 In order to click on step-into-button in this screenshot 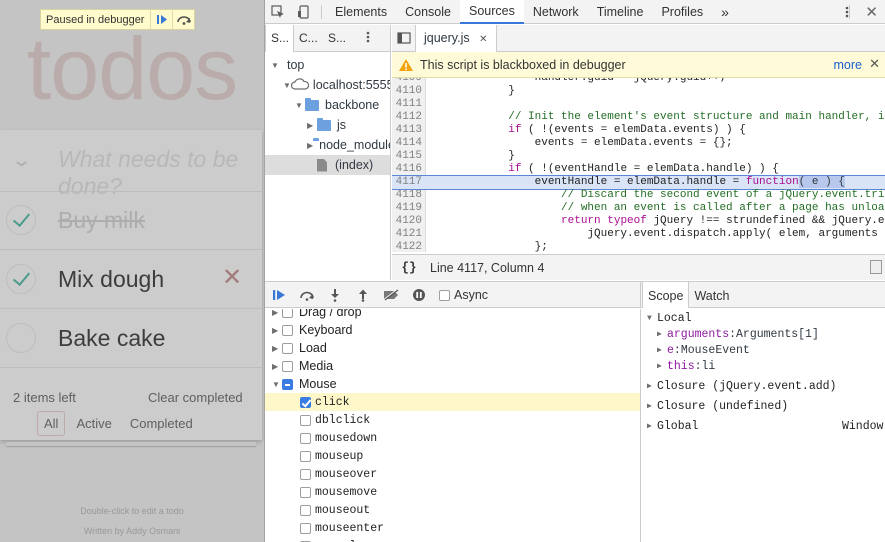, I will do `click(335, 295)`.